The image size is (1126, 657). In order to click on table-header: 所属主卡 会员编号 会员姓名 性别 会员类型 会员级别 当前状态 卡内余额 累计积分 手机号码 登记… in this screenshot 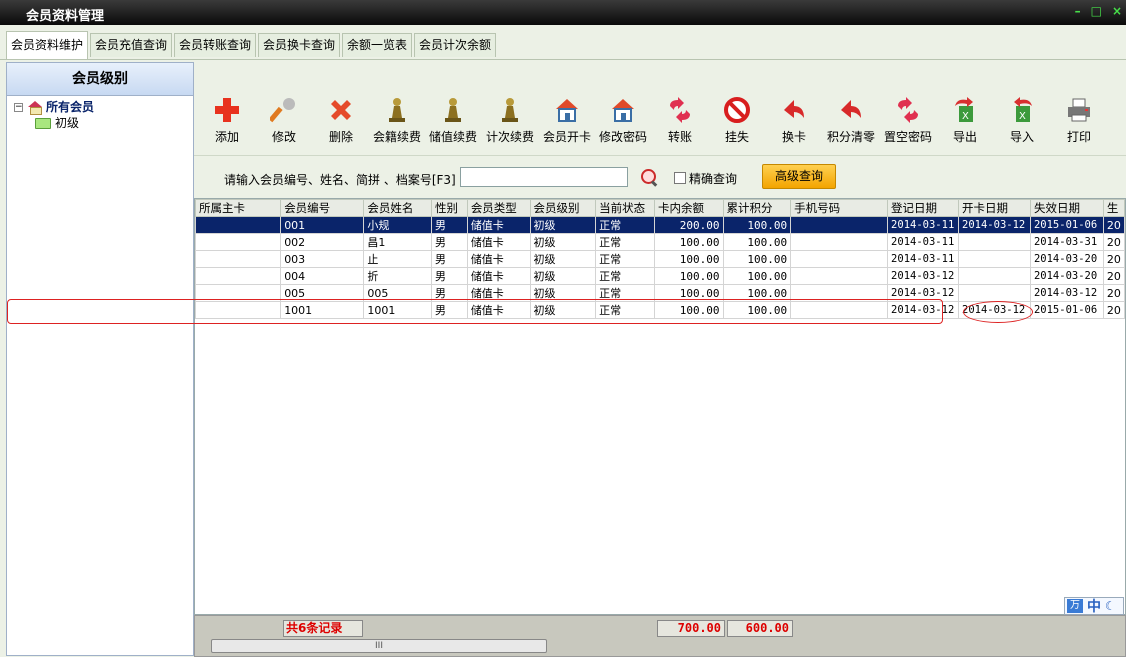, I will do `click(660, 208)`.